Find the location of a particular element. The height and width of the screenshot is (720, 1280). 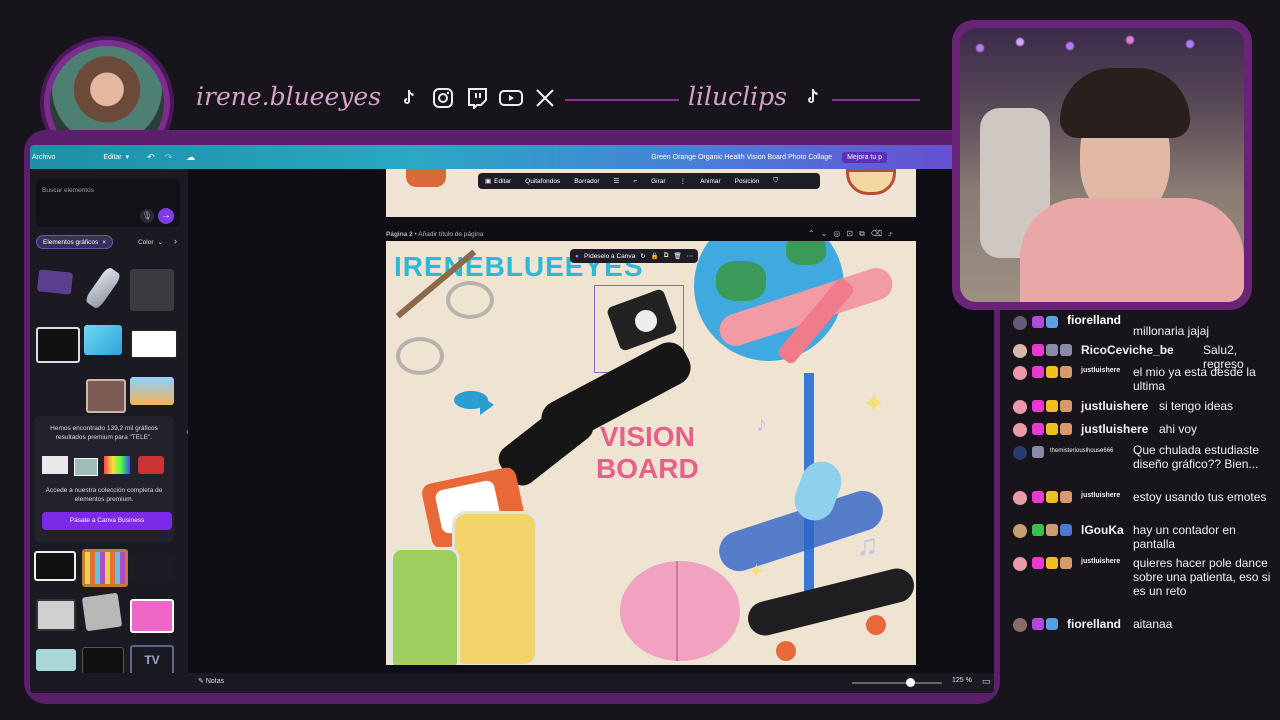

clip-handle: liluclips is located at coordinates (737, 96).